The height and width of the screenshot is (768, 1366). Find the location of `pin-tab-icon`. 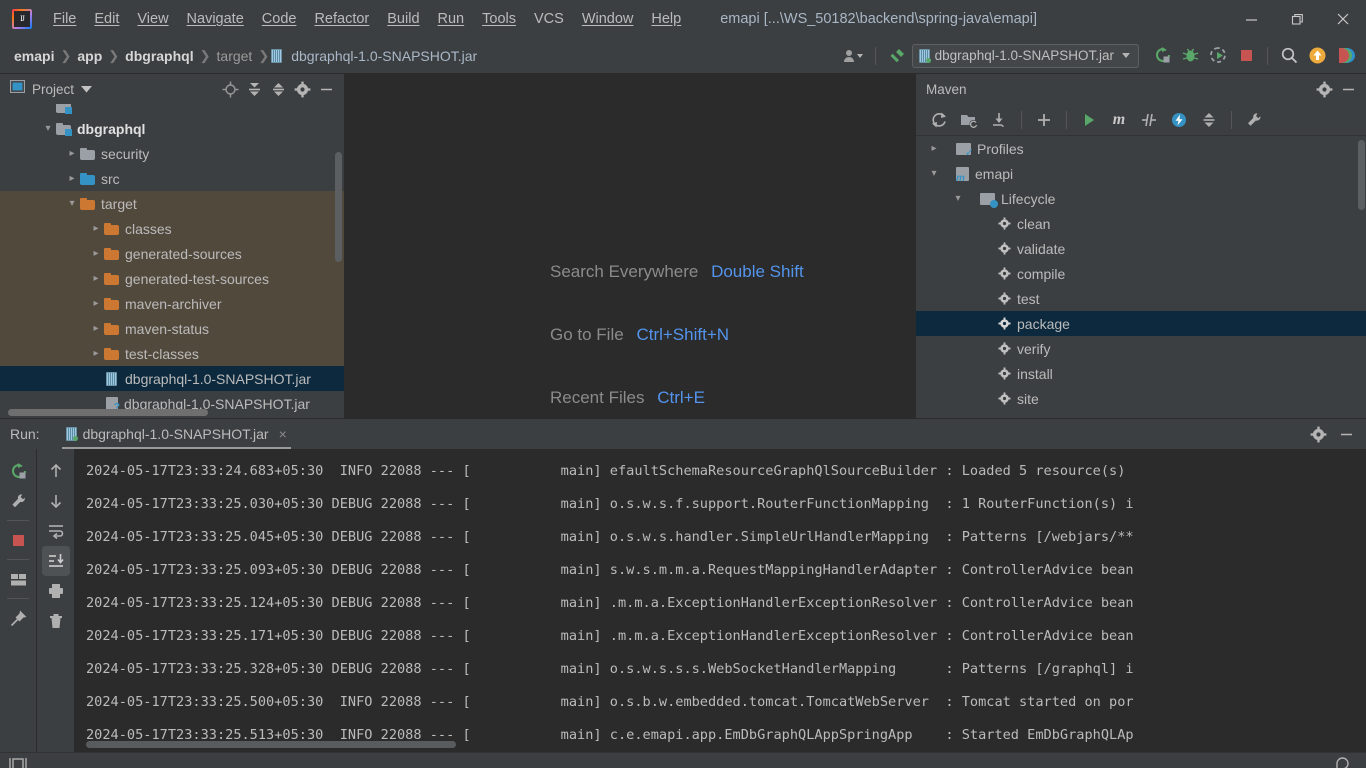

pin-tab-icon is located at coordinates (18, 618).